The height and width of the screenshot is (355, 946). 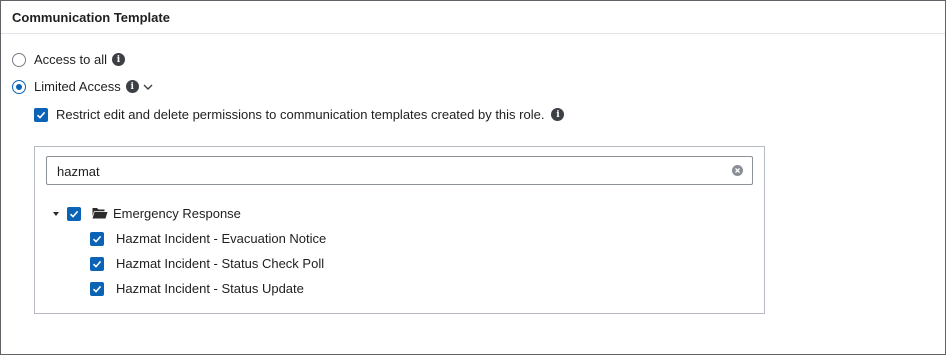 What do you see at coordinates (177, 213) in the screenshot?
I see `folder-label: Emergency Response` at bounding box center [177, 213].